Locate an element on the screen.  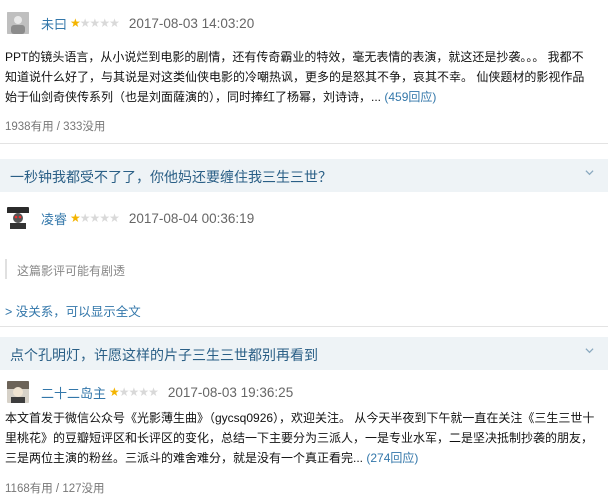
review-title-banner: 点个孔明灯，许愿这样的片子三生三世都别再看到 is located at coordinates (304, 353).